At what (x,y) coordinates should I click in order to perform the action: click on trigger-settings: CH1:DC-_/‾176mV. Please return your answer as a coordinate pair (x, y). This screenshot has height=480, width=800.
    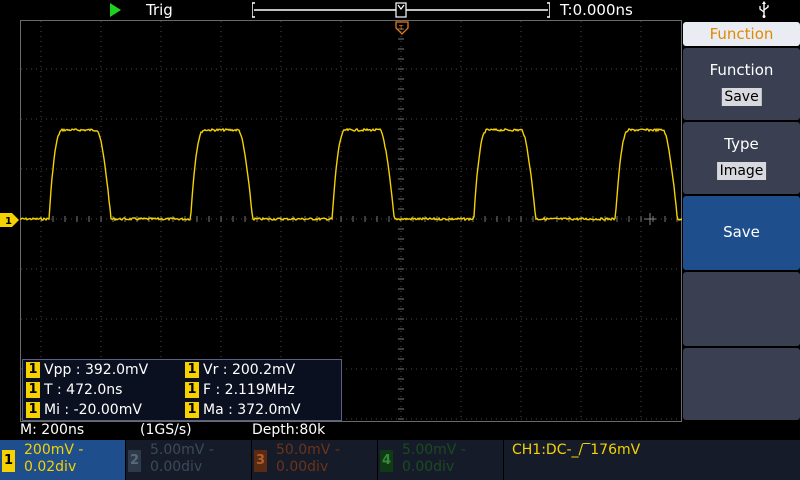
    Looking at the image, I should click on (652, 460).